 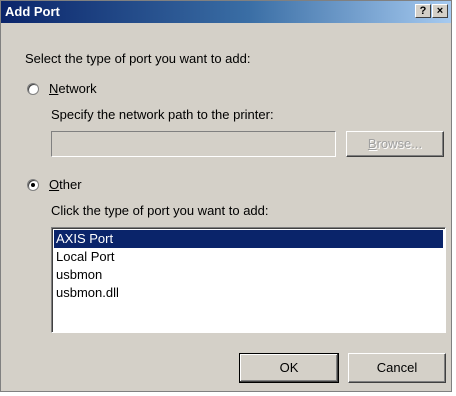 I want to click on port-list-label: Click the type of port you want to add:, so click(x=160, y=210).